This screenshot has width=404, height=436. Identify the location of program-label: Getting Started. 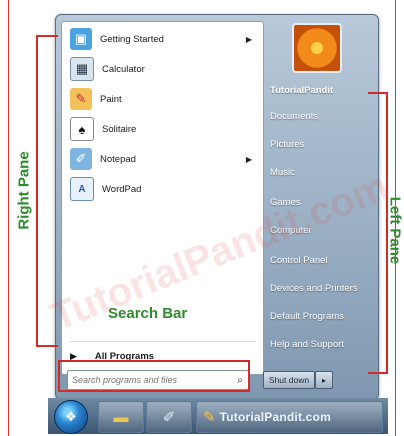
(132, 39).